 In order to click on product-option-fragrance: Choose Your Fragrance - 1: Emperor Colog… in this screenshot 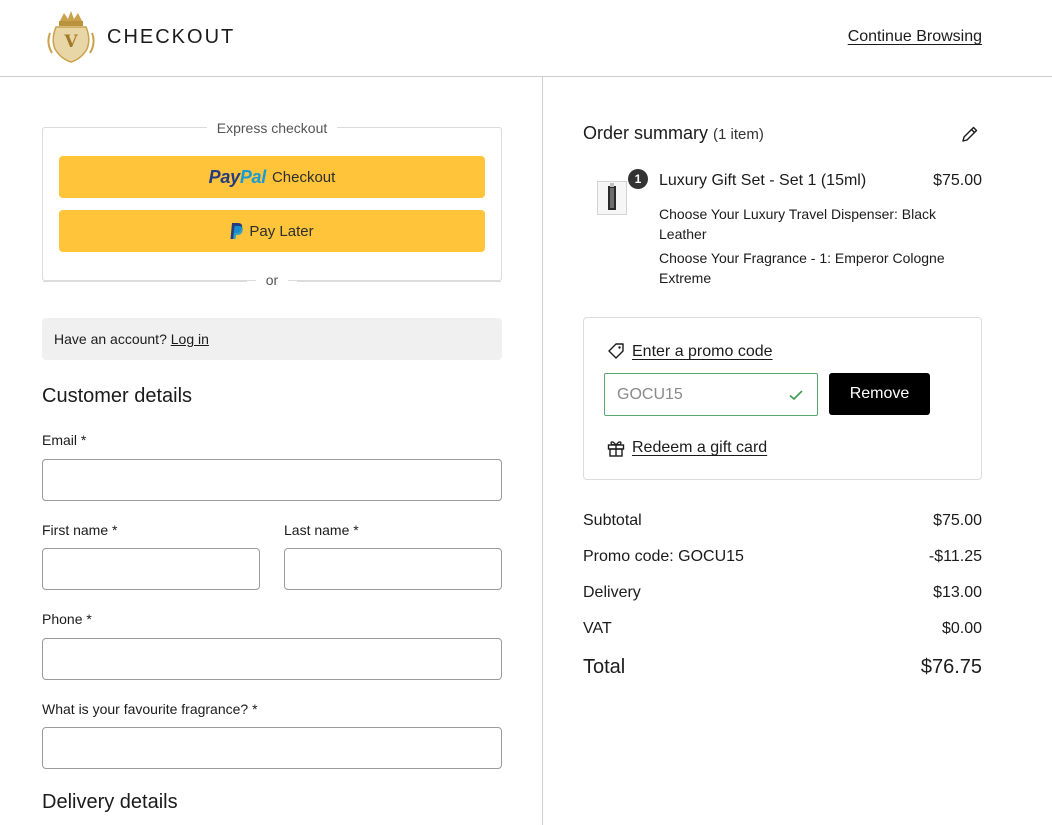, I will do `click(802, 268)`.